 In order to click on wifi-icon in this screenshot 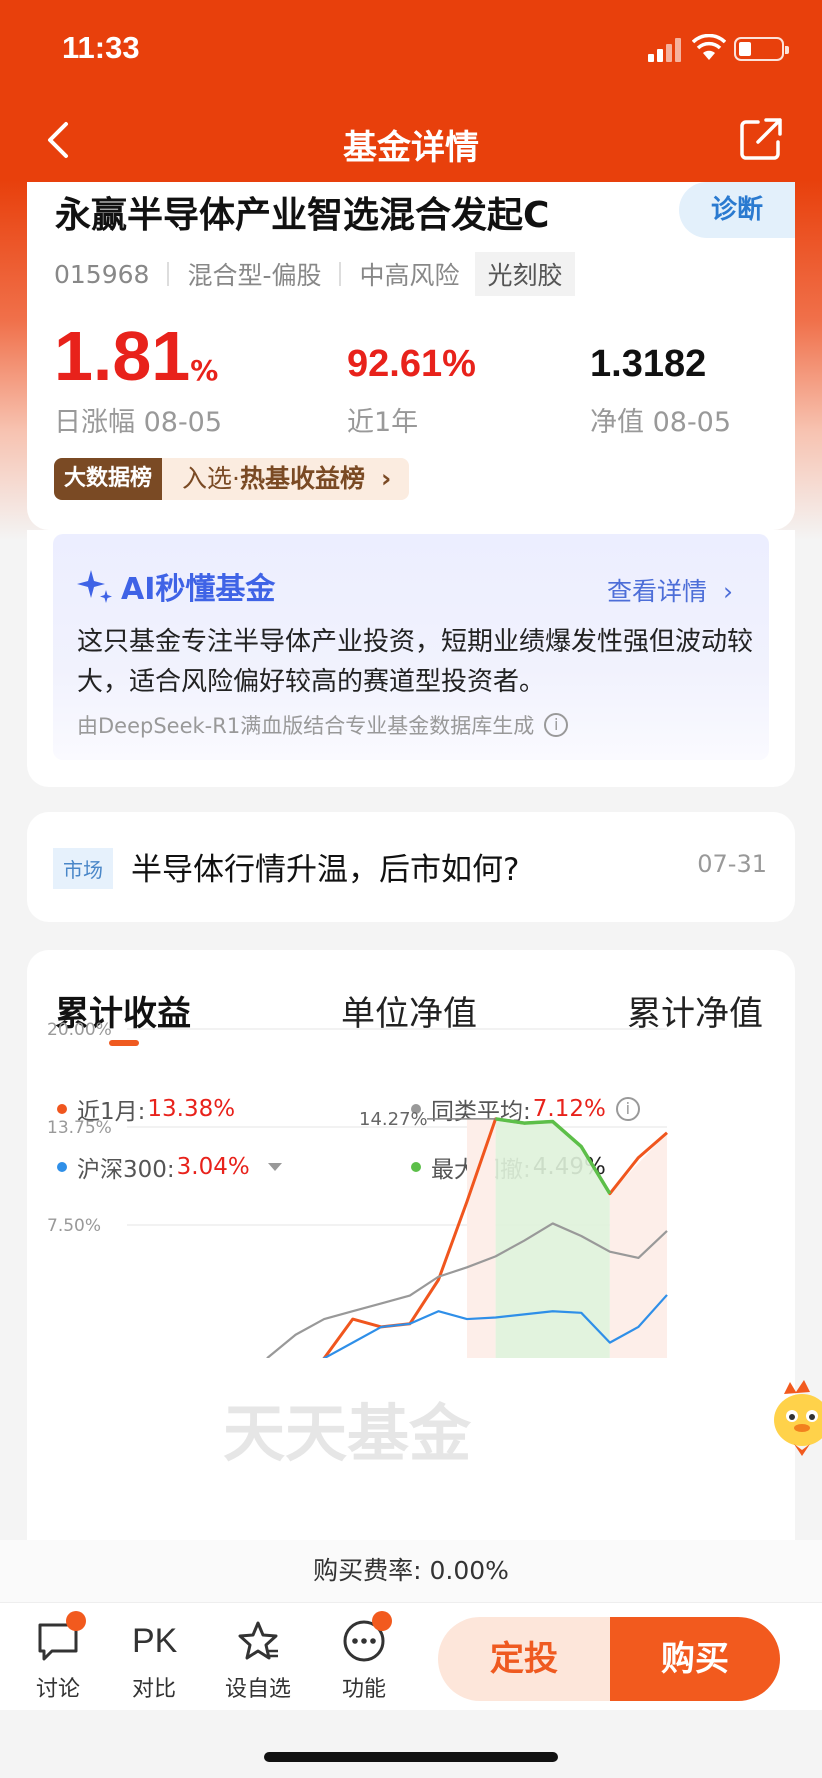, I will do `click(709, 47)`.